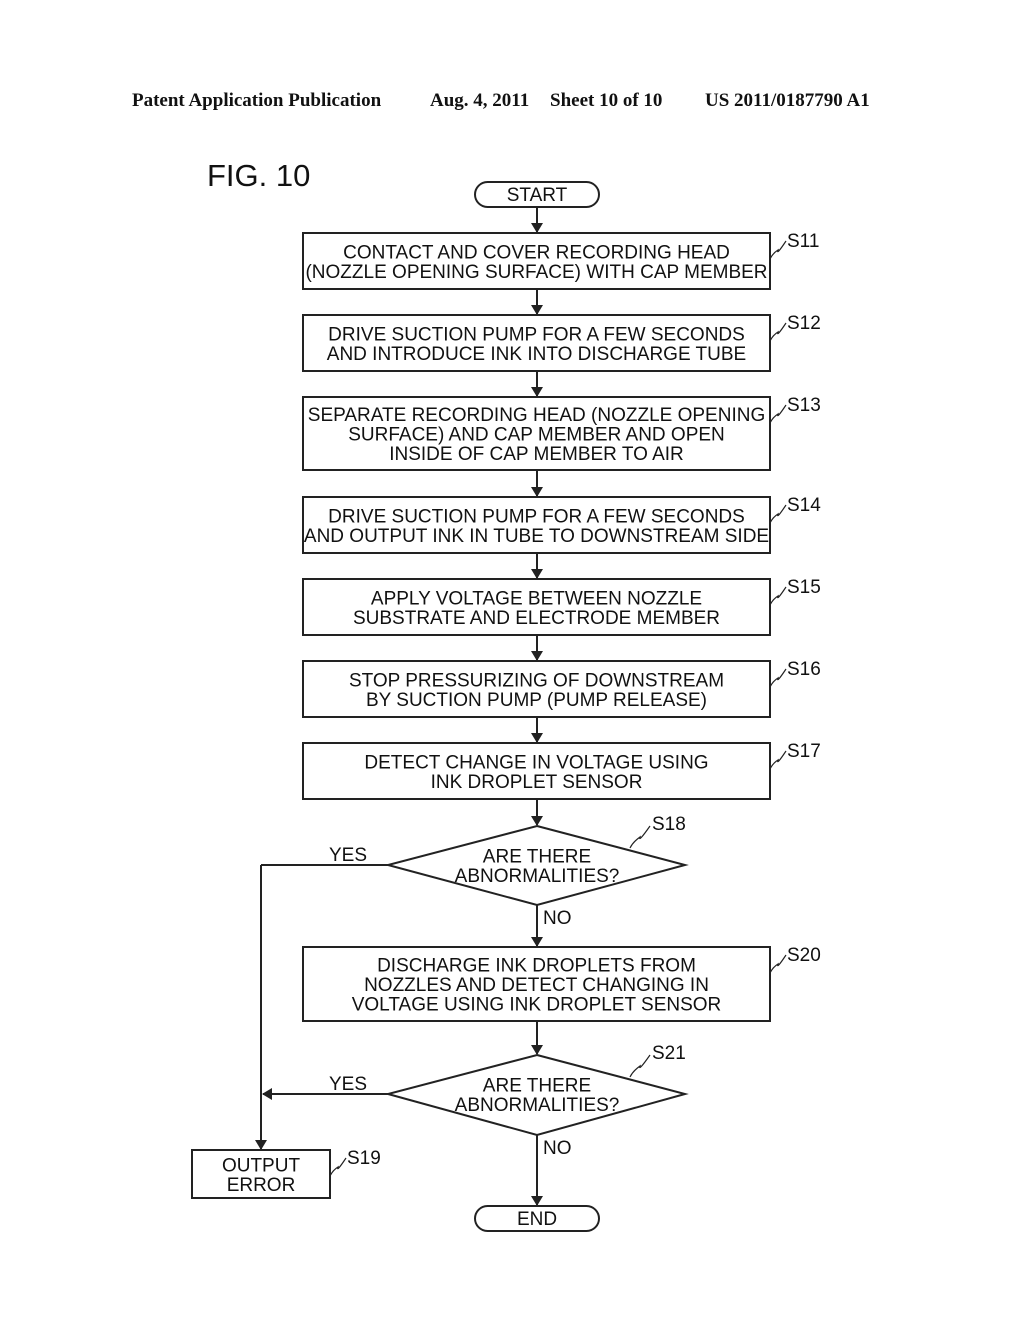 This screenshot has height=1320, width=1024. I want to click on process-step-s14-line: DRIVE SUCTION PUMP FOR A FEW SECONDS, so click(536, 516).